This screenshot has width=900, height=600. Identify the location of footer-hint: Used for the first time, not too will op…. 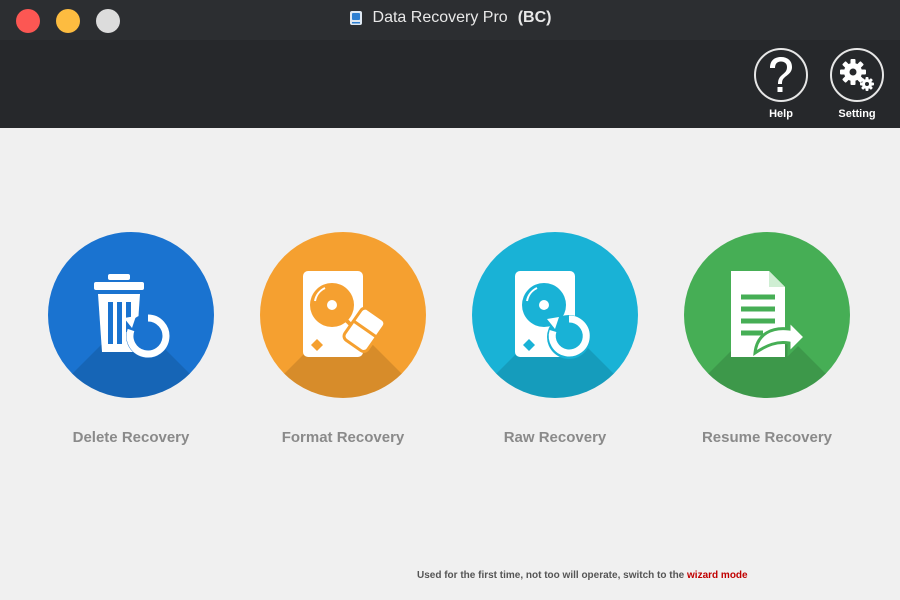
(582, 575).